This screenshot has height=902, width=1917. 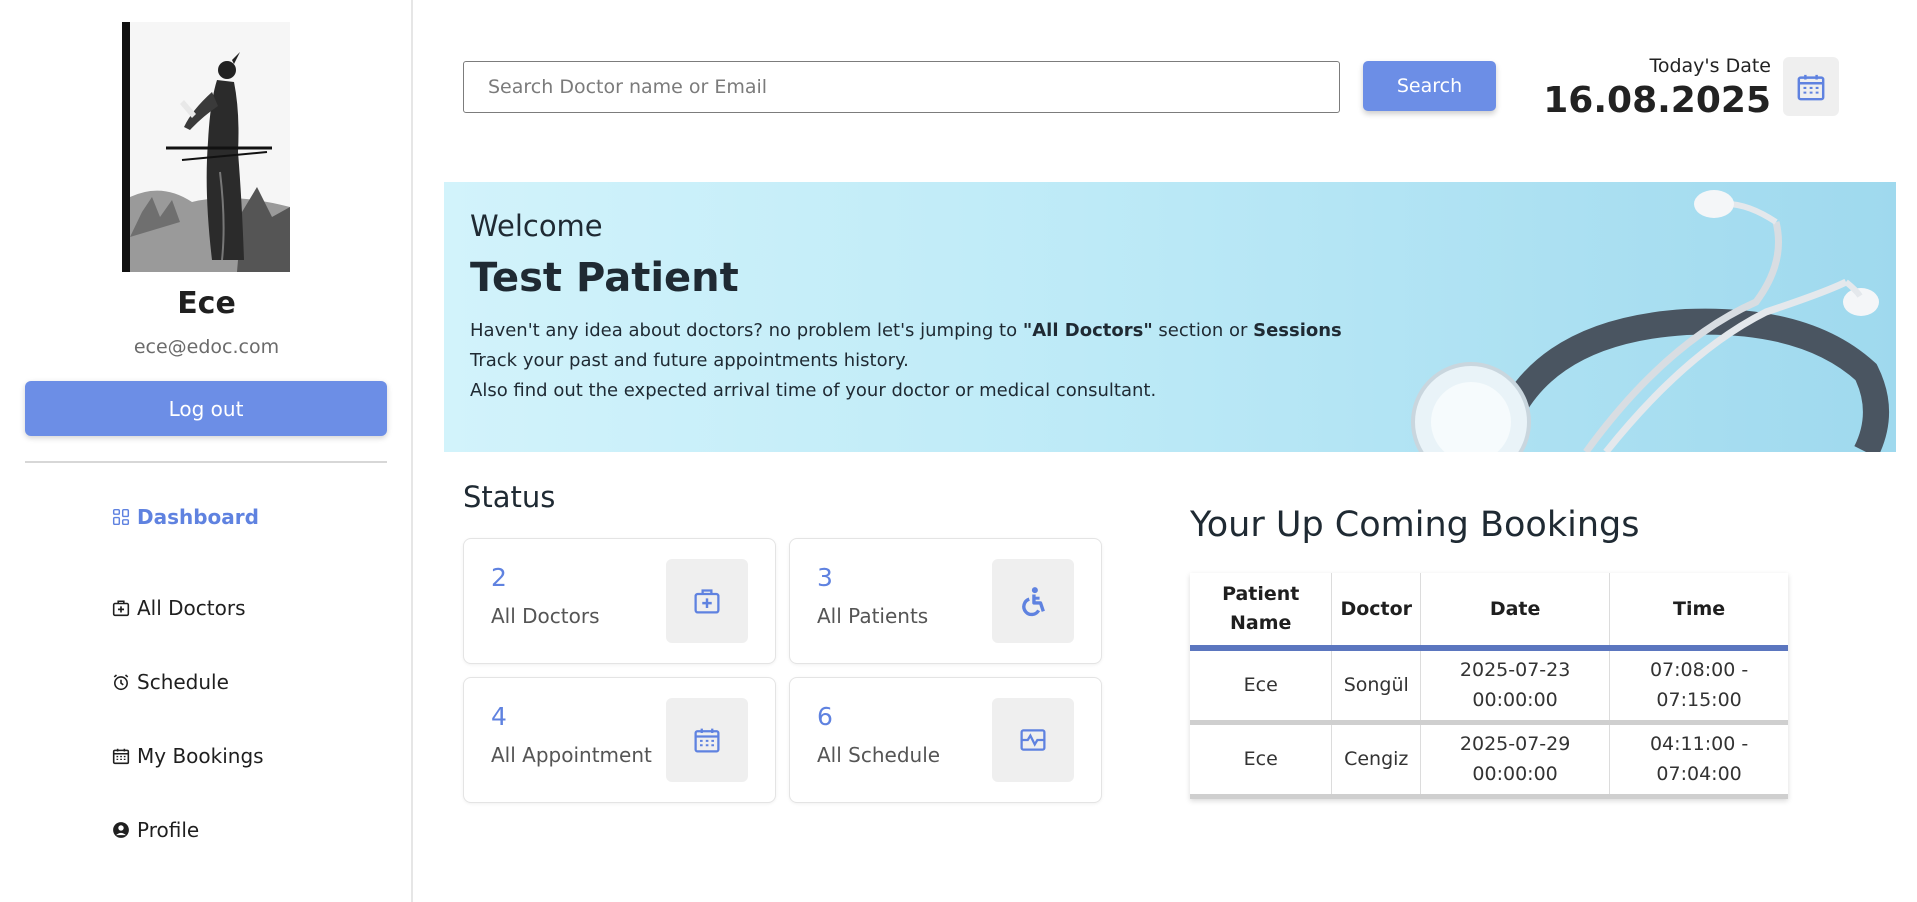 I want to click on welcome-name: Test Patient, so click(x=604, y=278).